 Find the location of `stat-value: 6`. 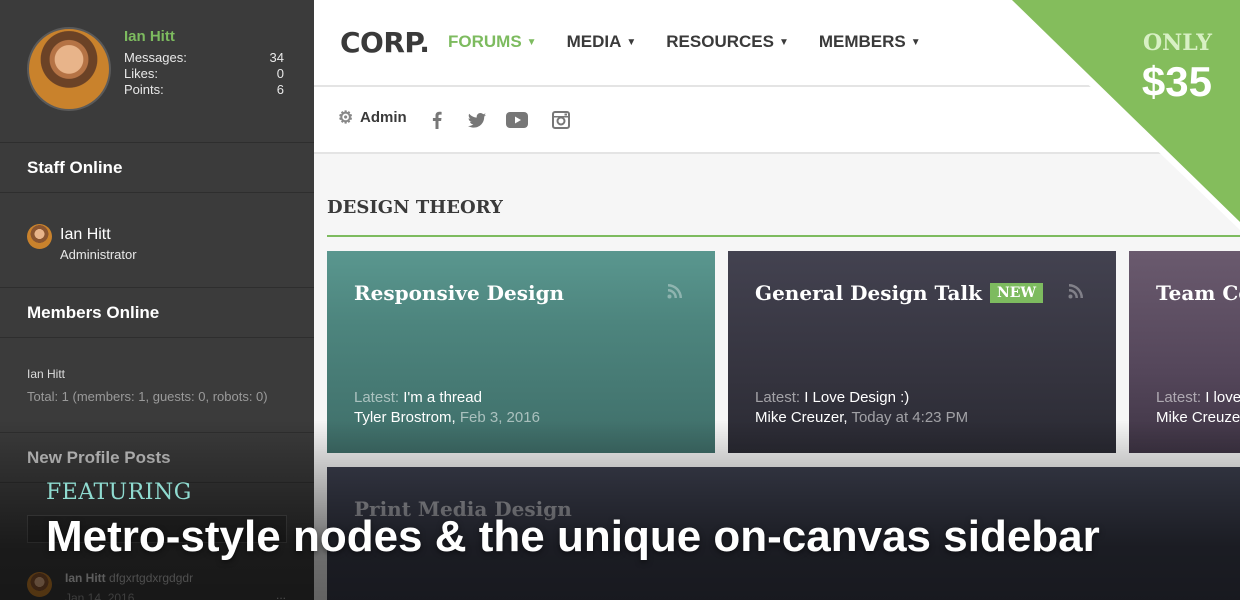

stat-value: 6 is located at coordinates (280, 89).